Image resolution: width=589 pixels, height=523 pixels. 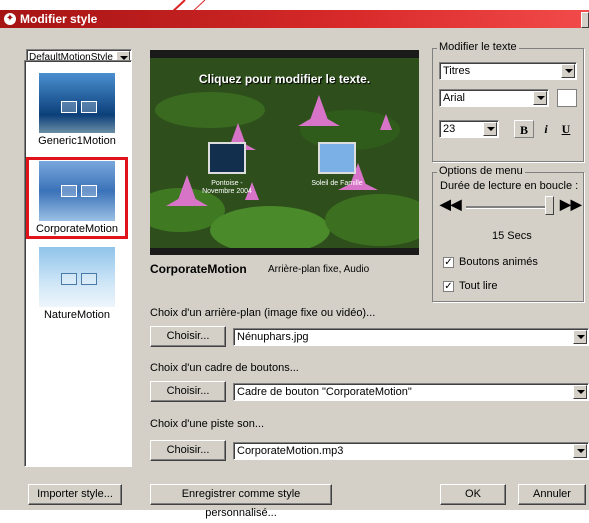 I want to click on background-select: Nénuphars.jpg, so click(x=411, y=337).